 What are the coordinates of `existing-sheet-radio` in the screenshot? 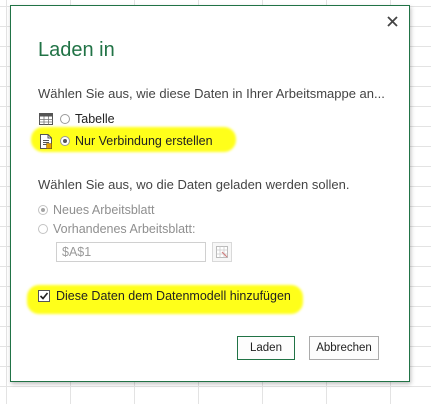 It's located at (43, 229).